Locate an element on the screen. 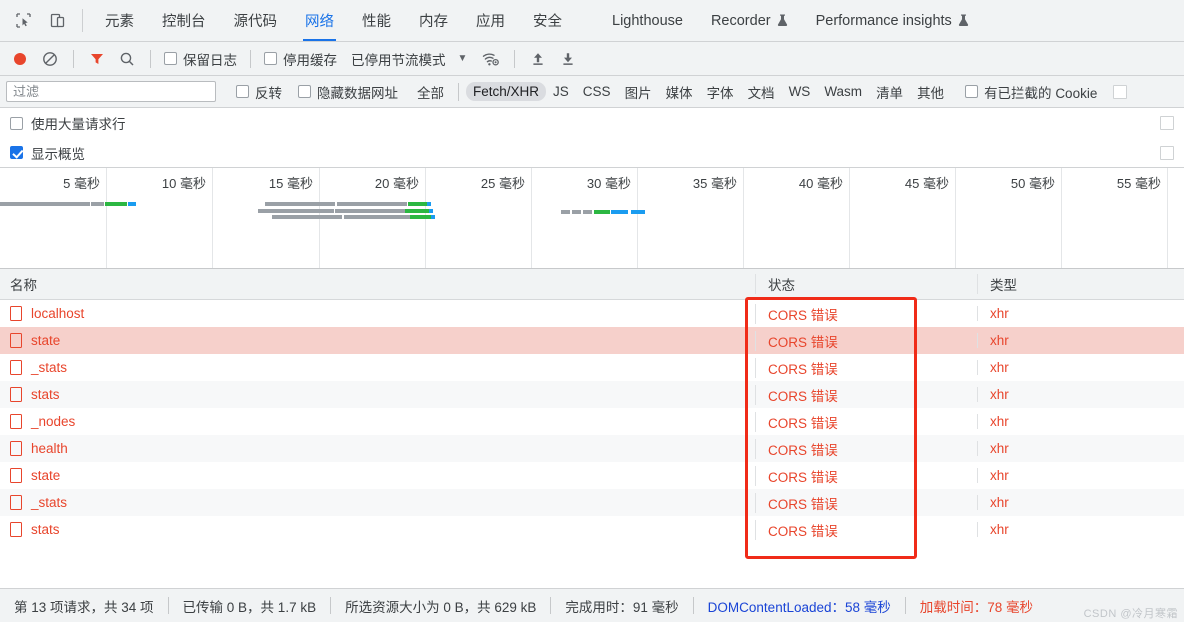 The width and height of the screenshot is (1184, 622). overview-tick-label: 50 毫秒 is located at coordinates (1032, 183).